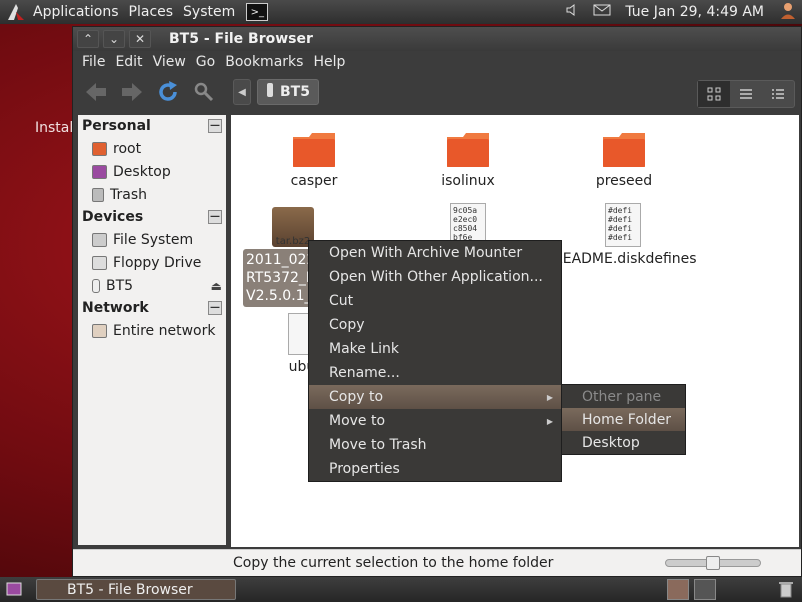 The width and height of the screenshot is (802, 602). Describe the element at coordinates (140, 39) in the screenshot. I see `close-icon: ✕` at that location.